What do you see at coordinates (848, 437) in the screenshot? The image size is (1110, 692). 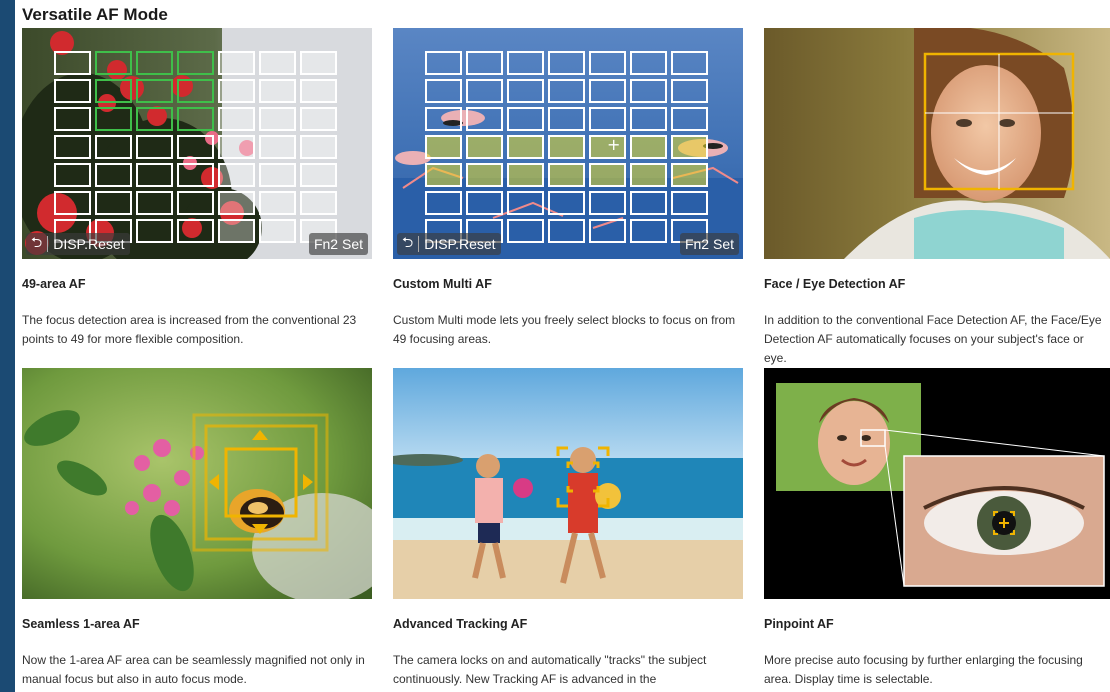 I see `girl-thumbnail` at bounding box center [848, 437].